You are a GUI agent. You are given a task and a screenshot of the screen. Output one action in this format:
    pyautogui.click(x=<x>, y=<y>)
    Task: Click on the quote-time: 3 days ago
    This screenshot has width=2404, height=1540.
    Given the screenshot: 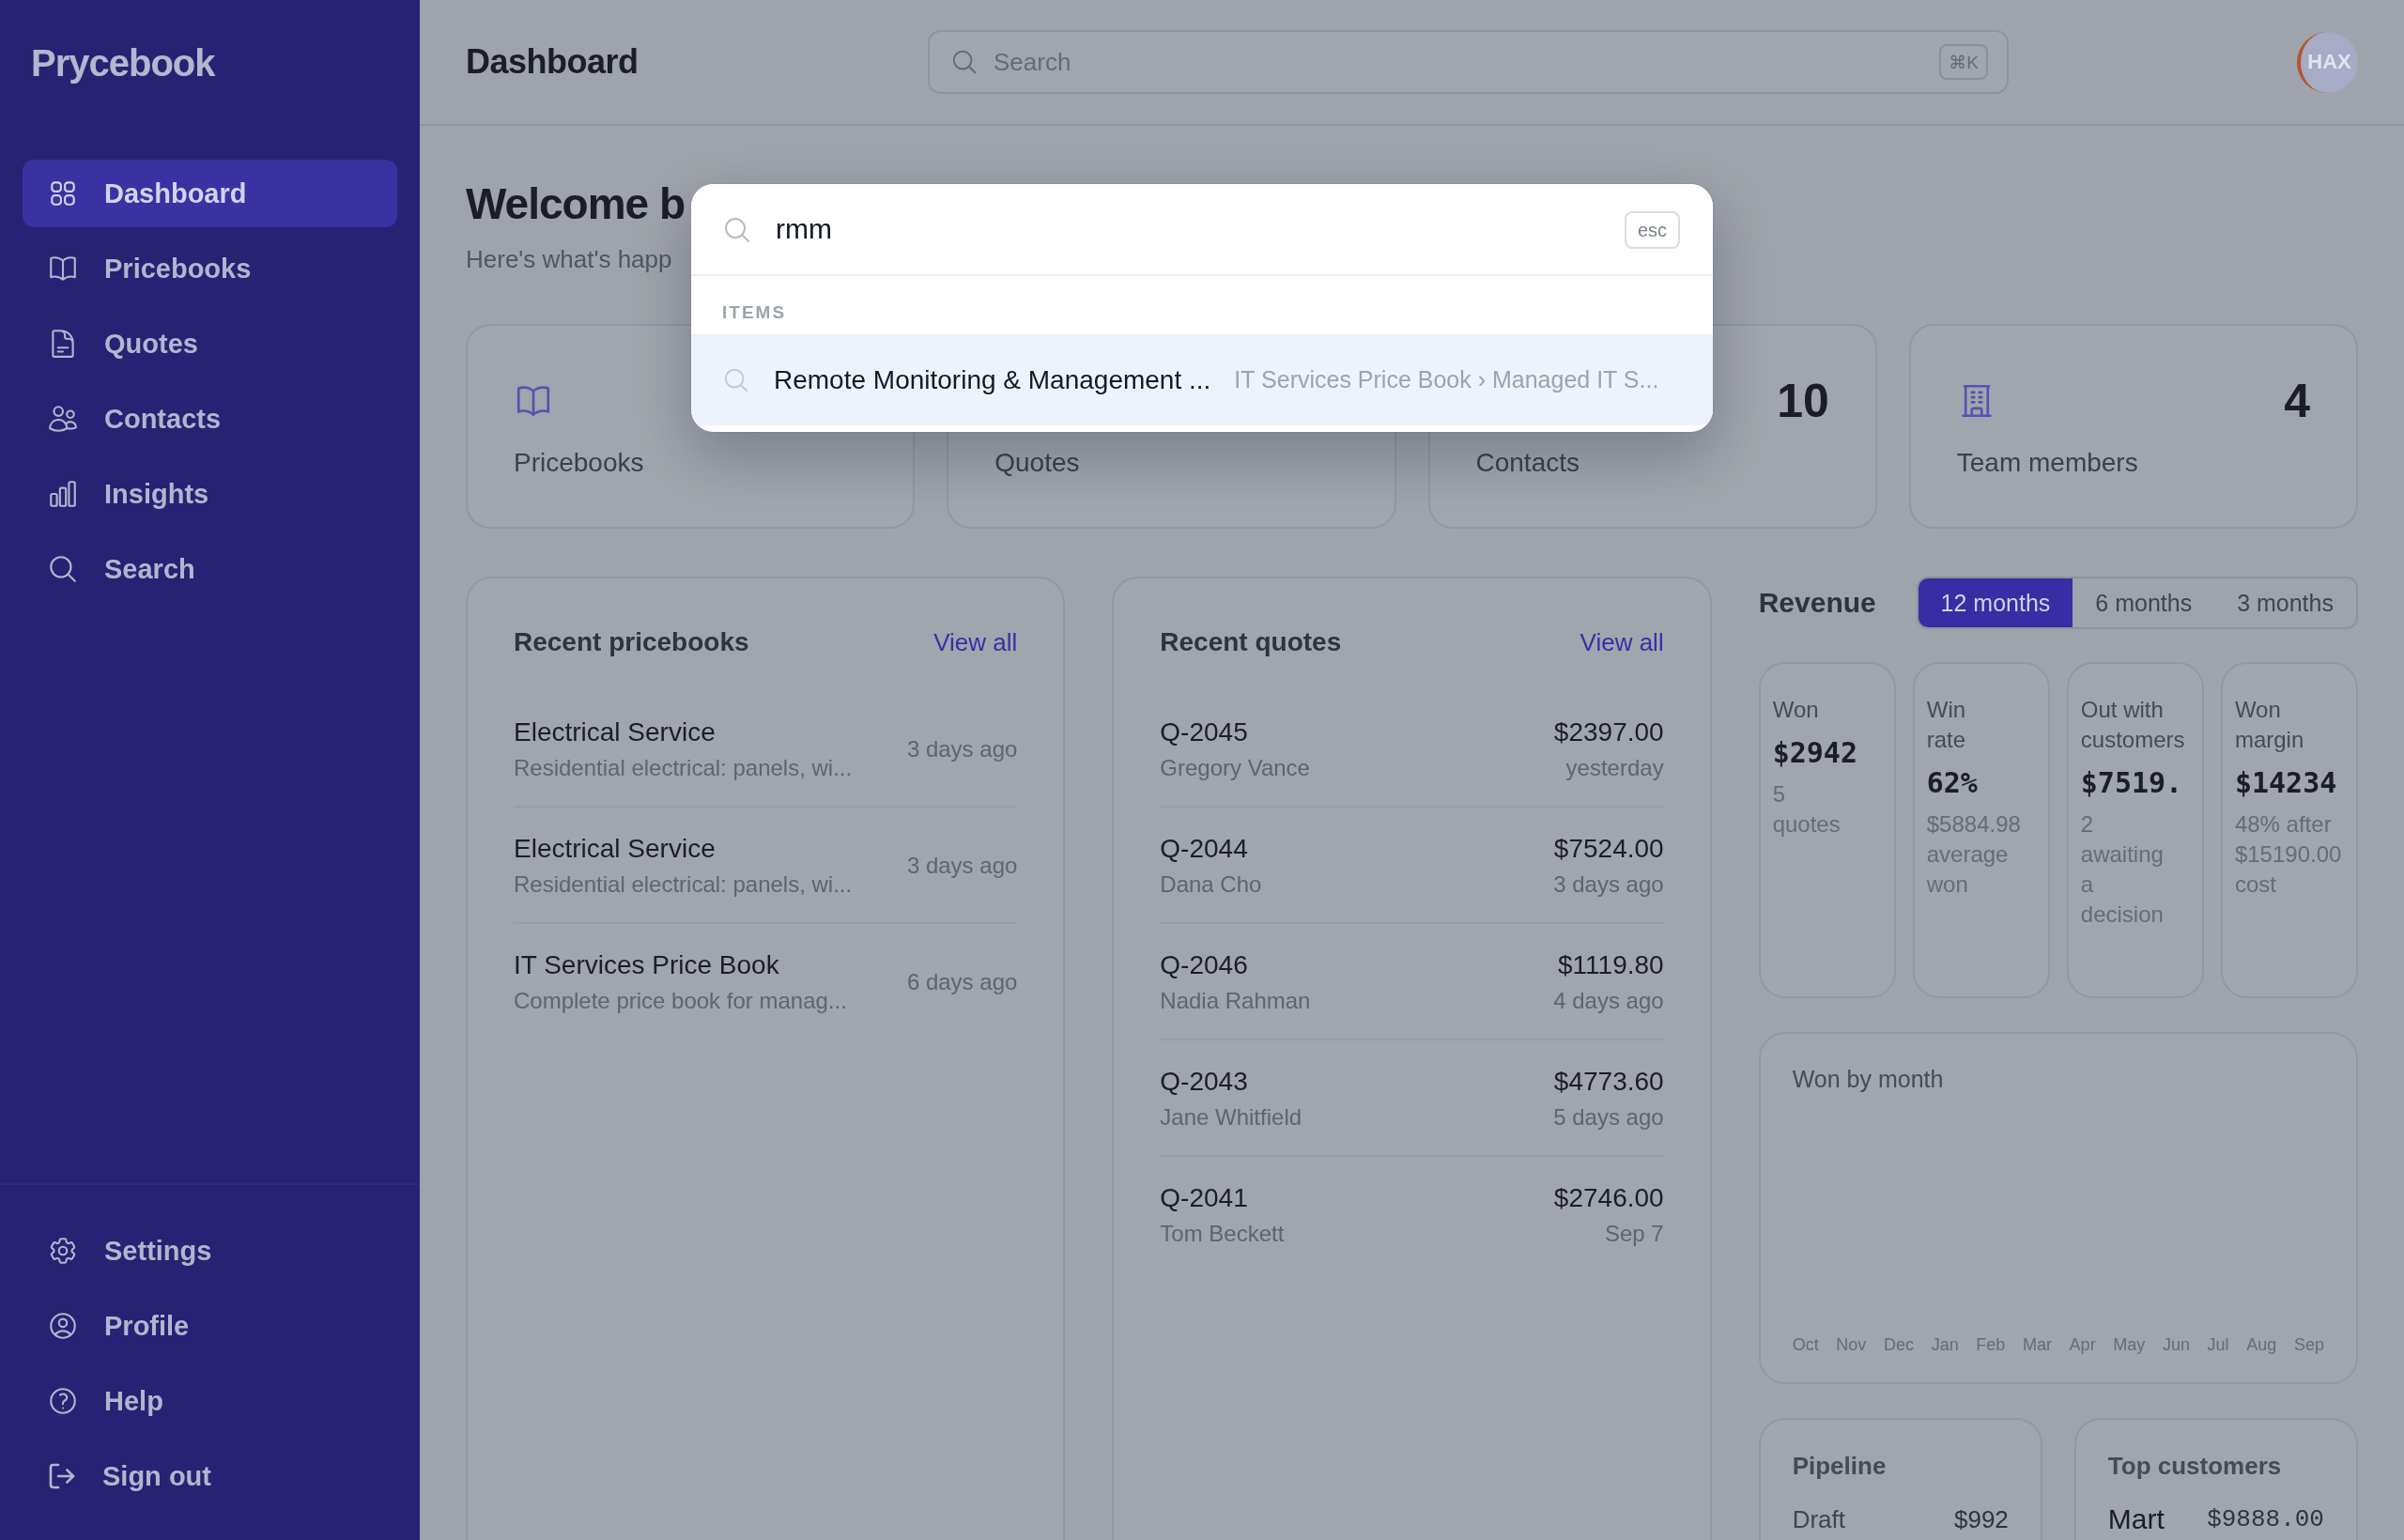 What is the action you would take?
    pyautogui.click(x=1608, y=884)
    